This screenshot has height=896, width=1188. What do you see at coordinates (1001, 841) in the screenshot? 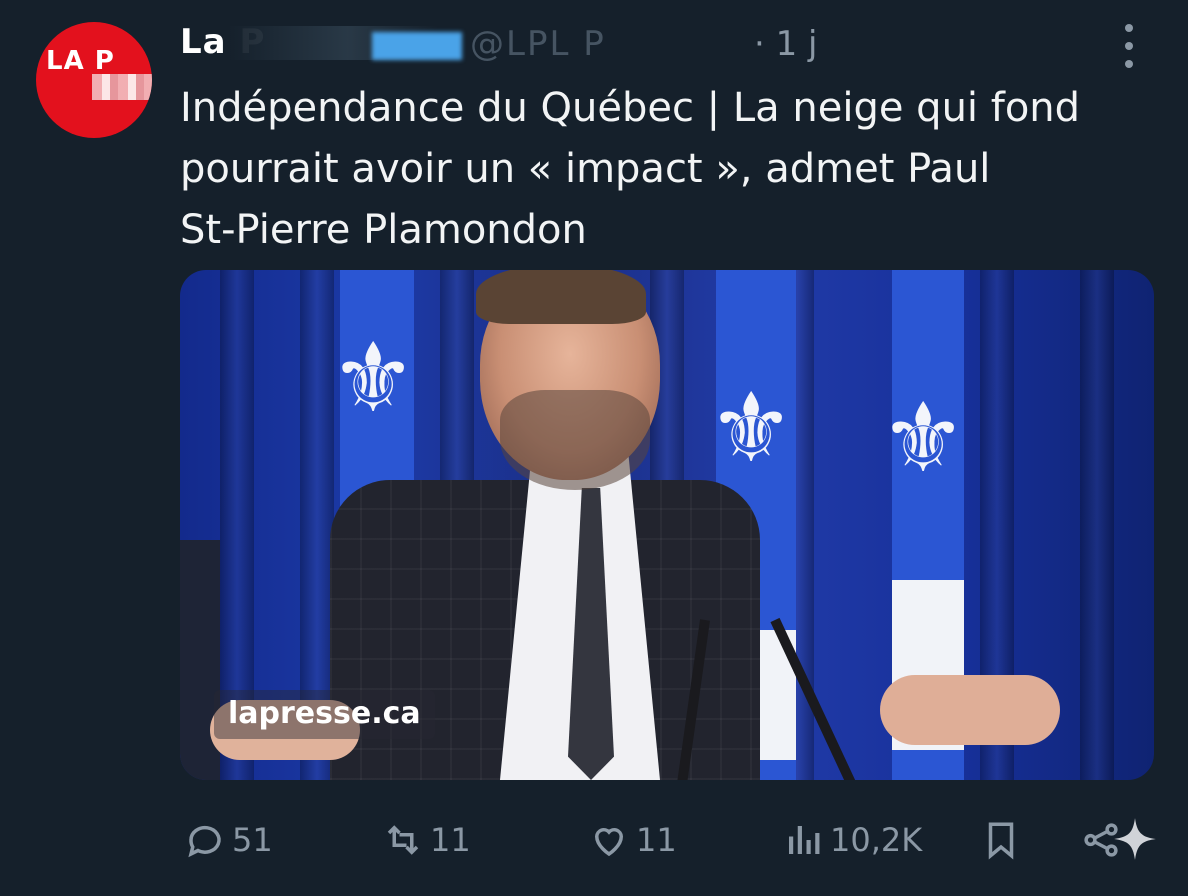
I see `bookmark-icon` at bounding box center [1001, 841].